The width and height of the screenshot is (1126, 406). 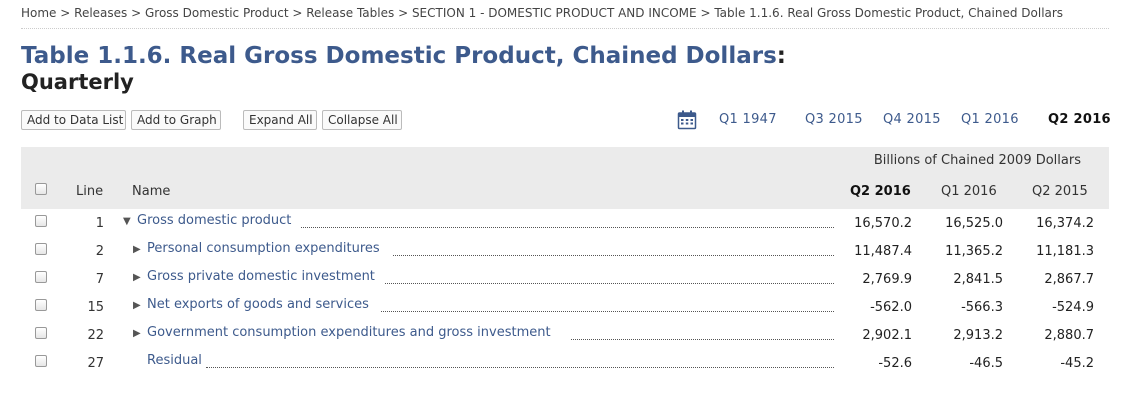 I want to click on add-to-graph-button: Add to Graph, so click(x=176, y=120).